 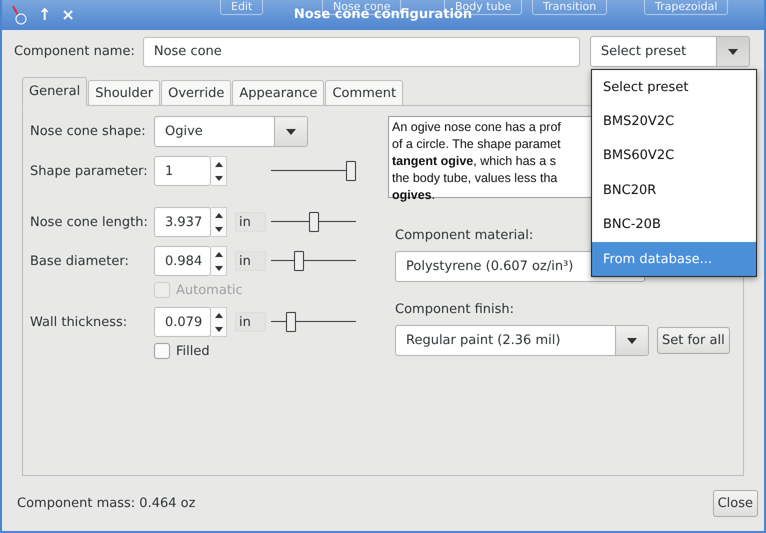 I want to click on menu-item: Select preset, so click(x=674, y=87).